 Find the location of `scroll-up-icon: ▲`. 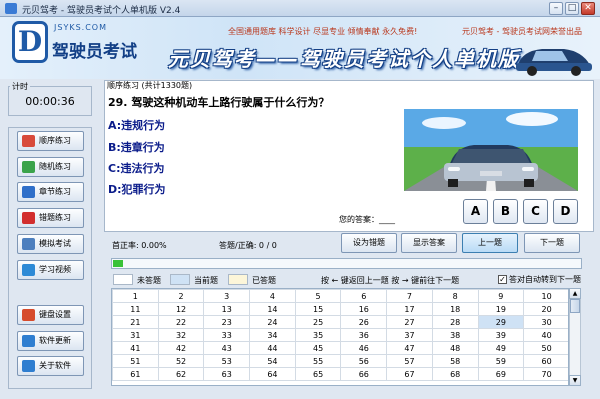

scroll-up-icon: ▲ is located at coordinates (575, 293).